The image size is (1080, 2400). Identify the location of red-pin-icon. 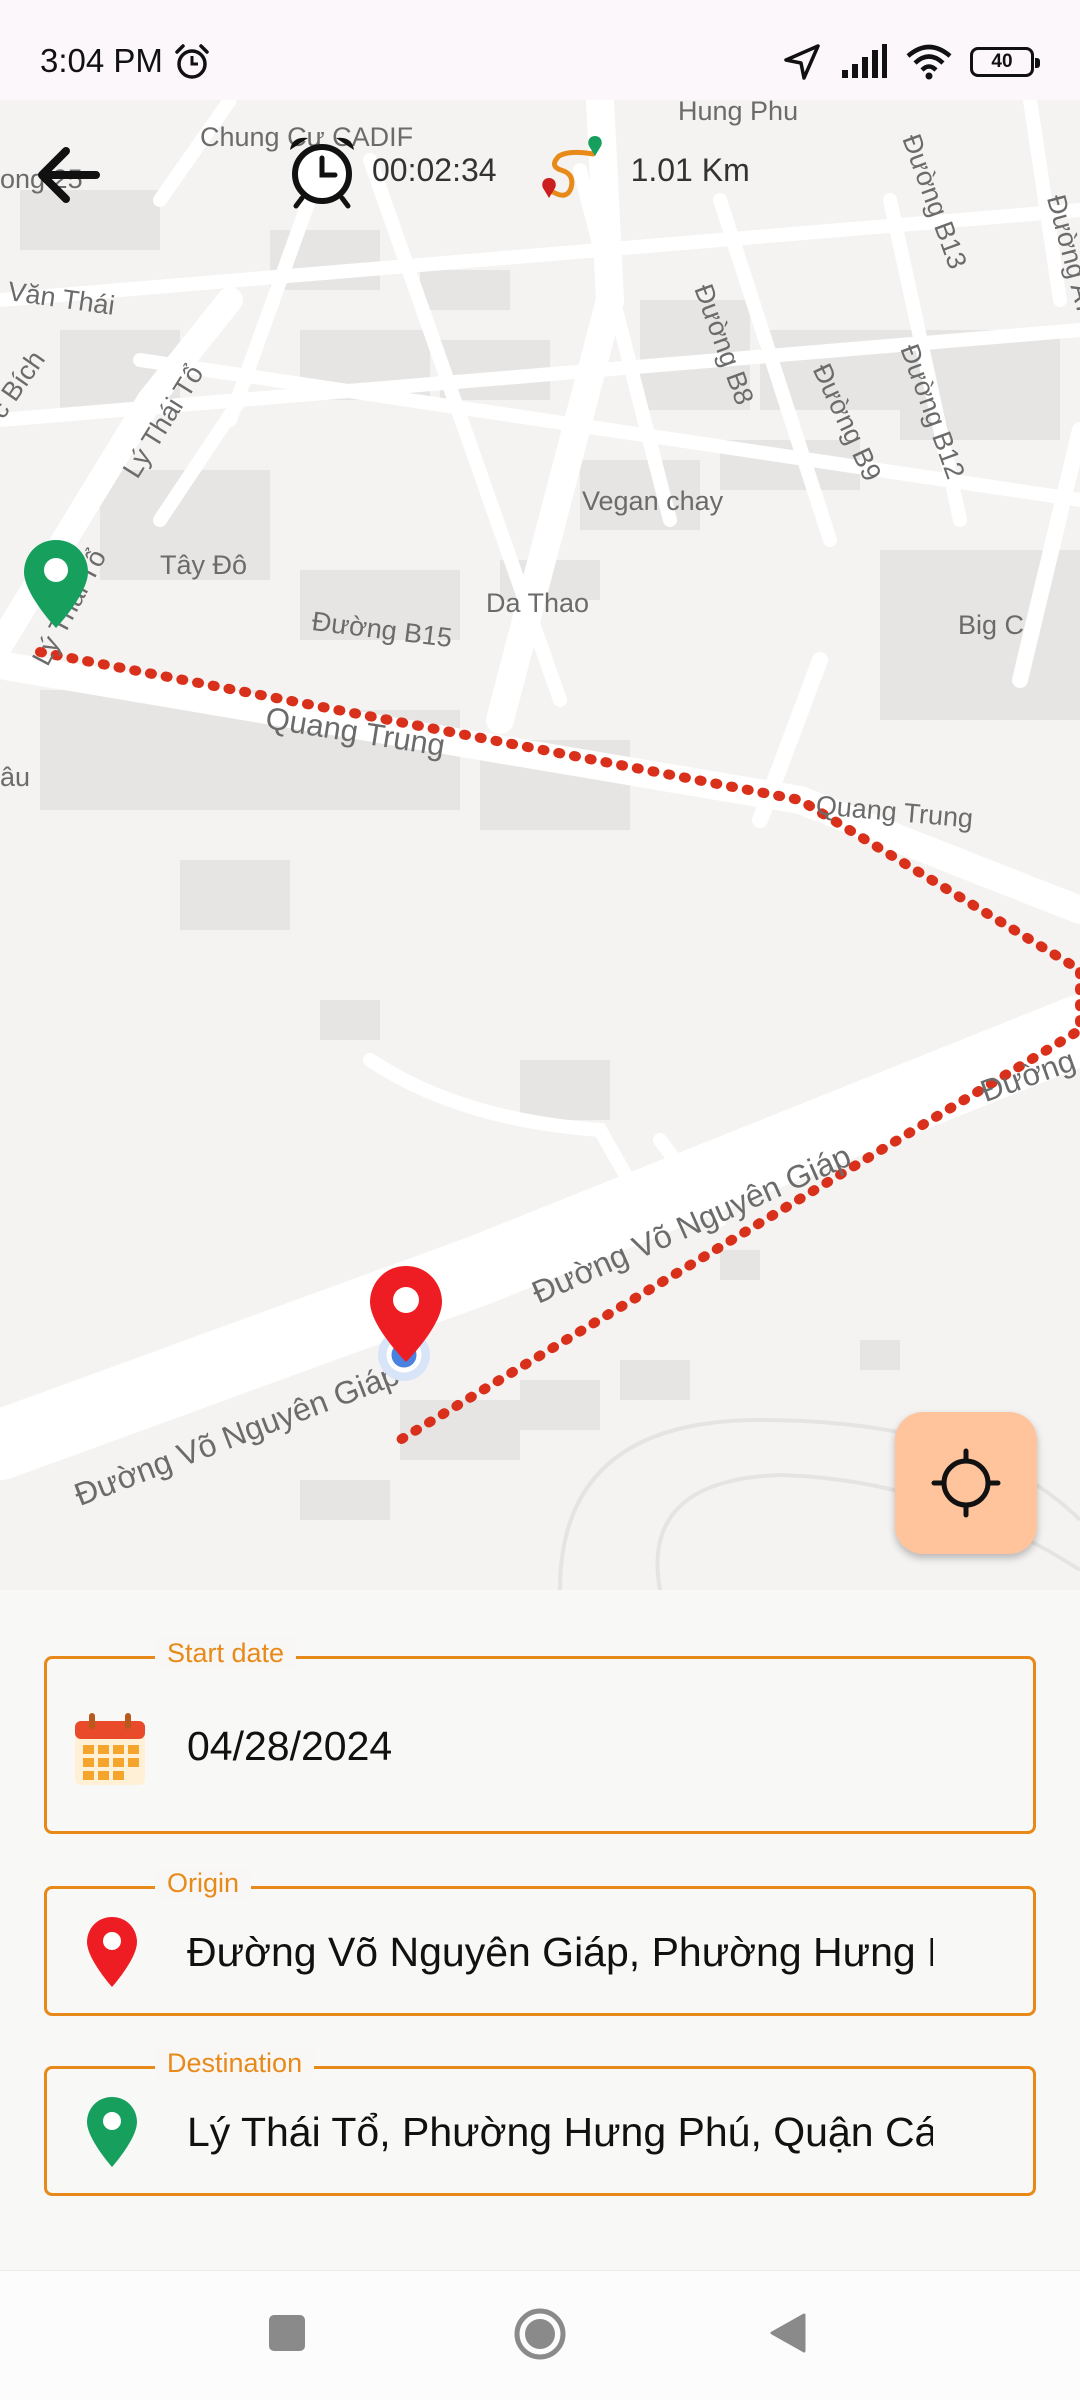
(112, 1952).